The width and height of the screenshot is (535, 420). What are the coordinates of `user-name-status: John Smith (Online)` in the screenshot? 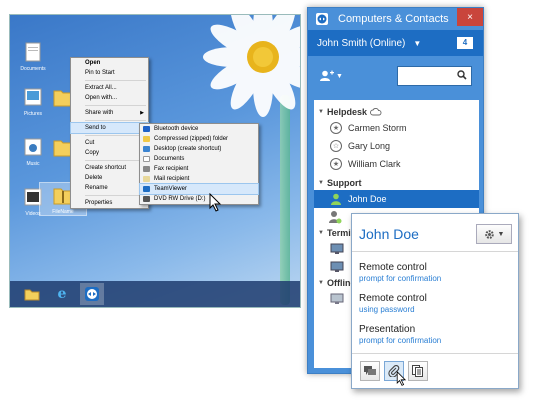 It's located at (361, 43).